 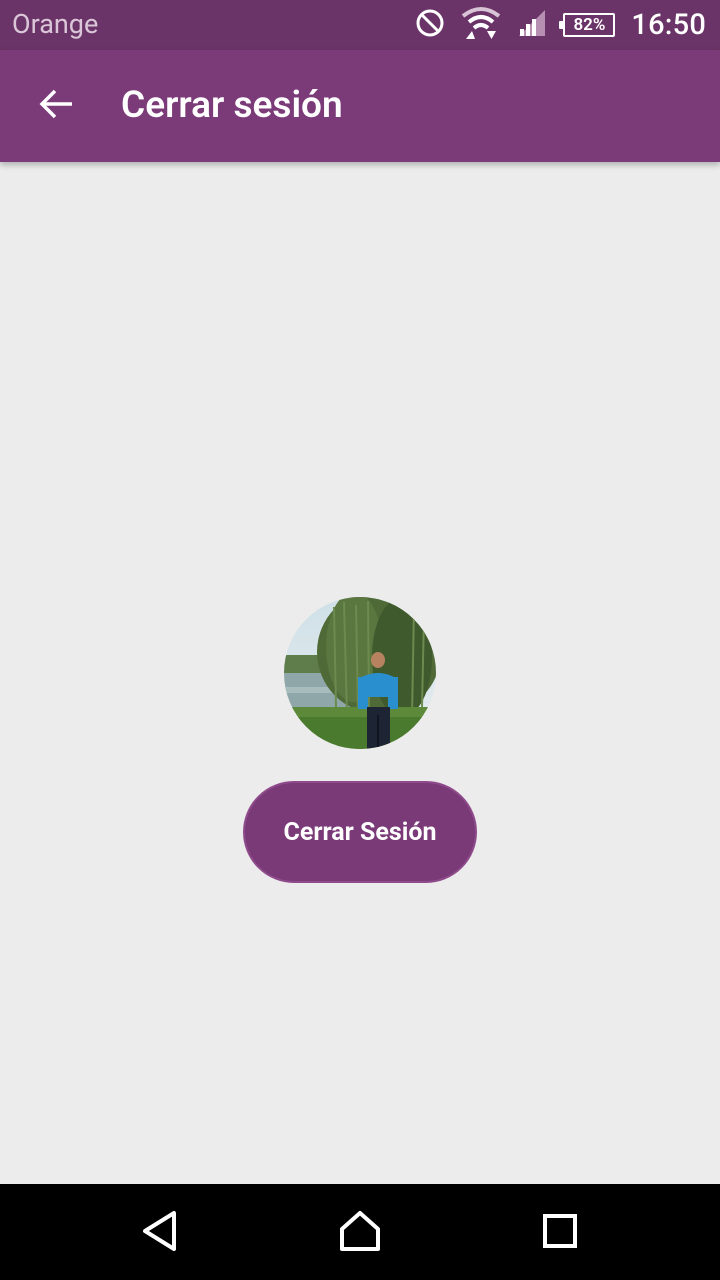 I want to click on nav-back-button, so click(x=160, y=1233).